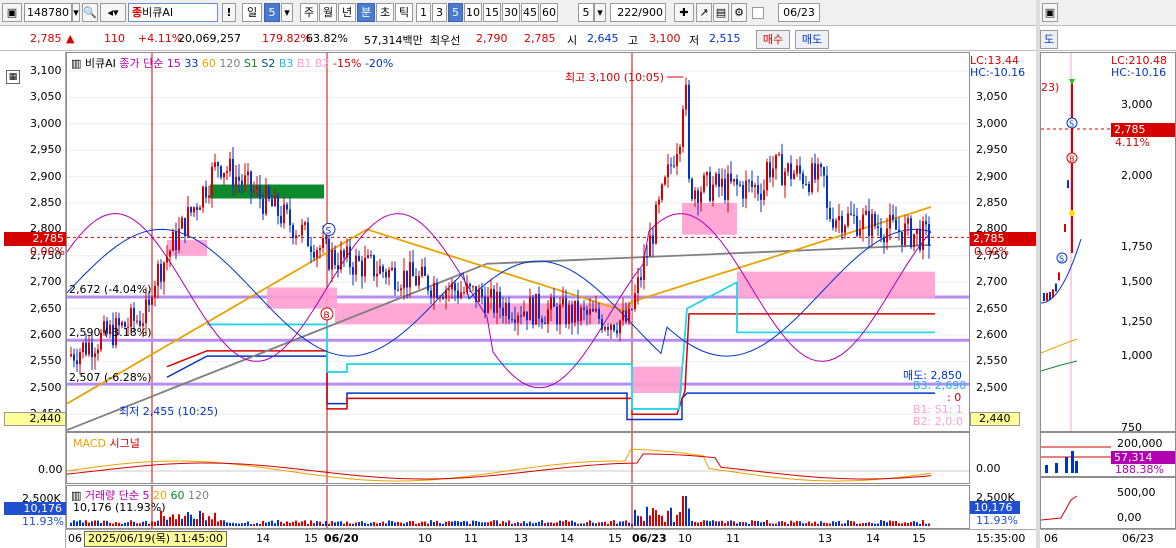  I want to click on minute-45: 45, so click(530, 12).